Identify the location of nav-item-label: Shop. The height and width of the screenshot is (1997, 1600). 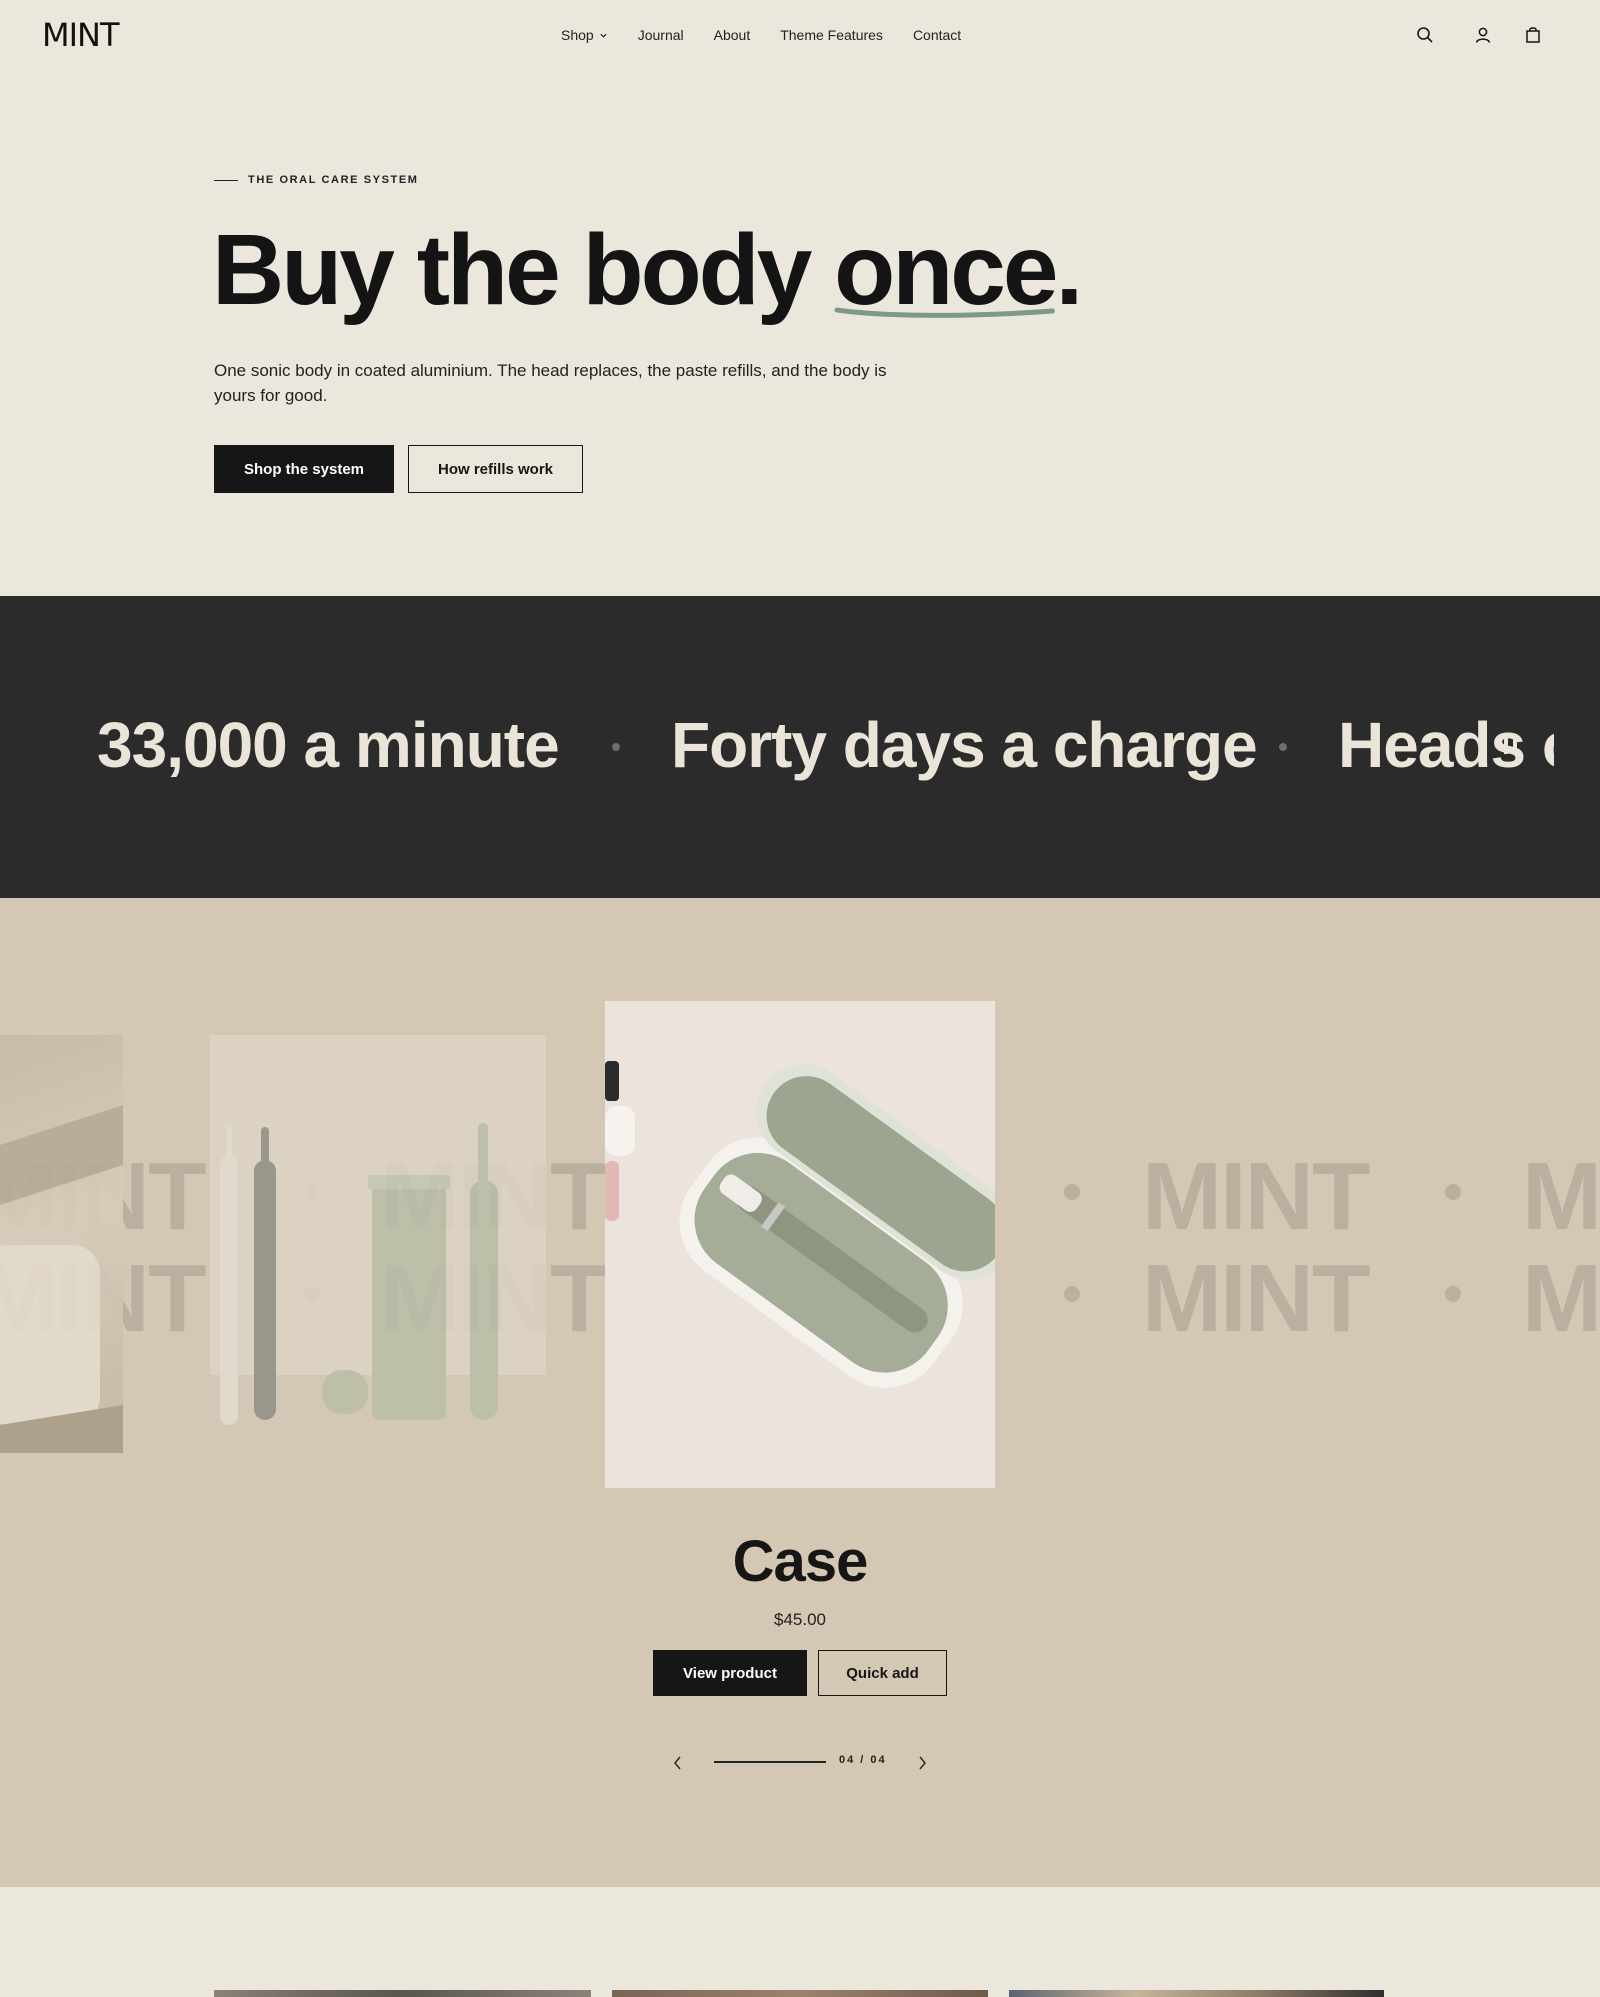
(577, 35).